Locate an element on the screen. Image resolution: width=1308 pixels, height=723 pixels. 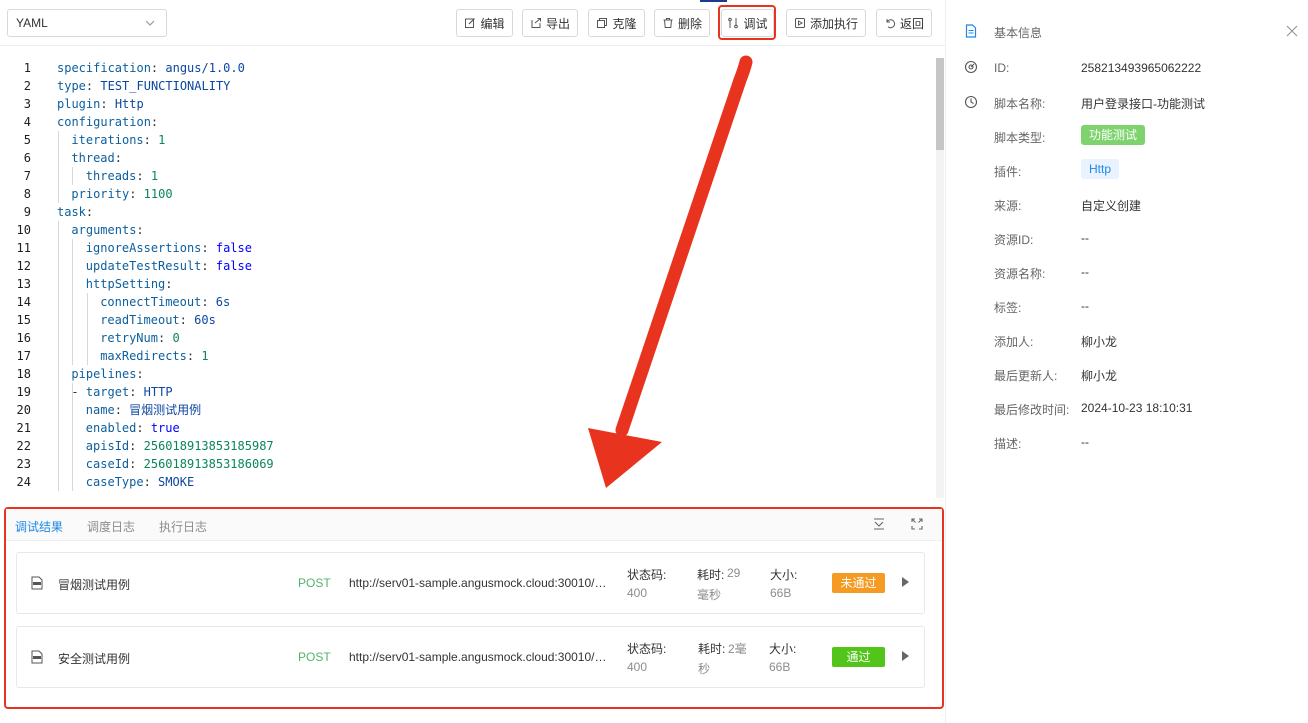
code-text: httpSetting: is located at coordinates (129, 284).